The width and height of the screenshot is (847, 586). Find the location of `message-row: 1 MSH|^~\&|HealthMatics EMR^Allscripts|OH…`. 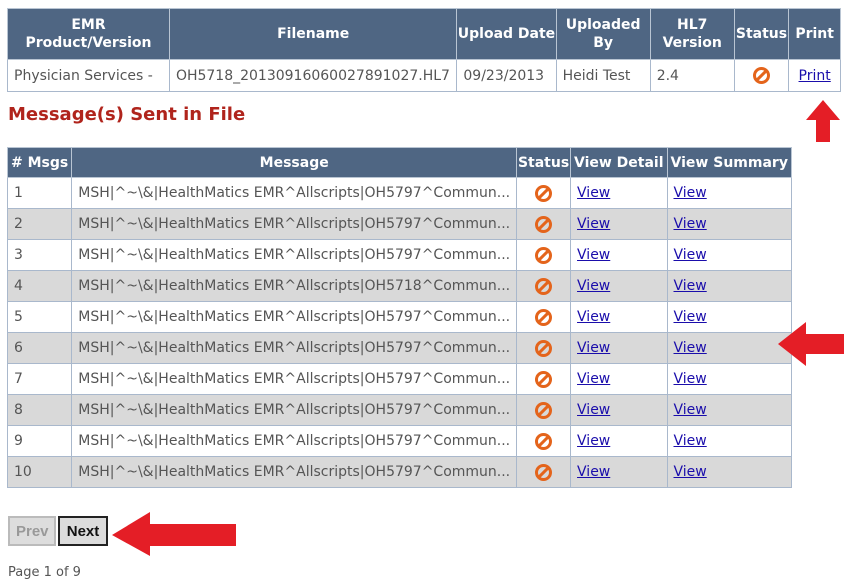

message-row: 1 MSH|^~\&|HealthMatics EMR^Allscripts|OH… is located at coordinates (399, 193).